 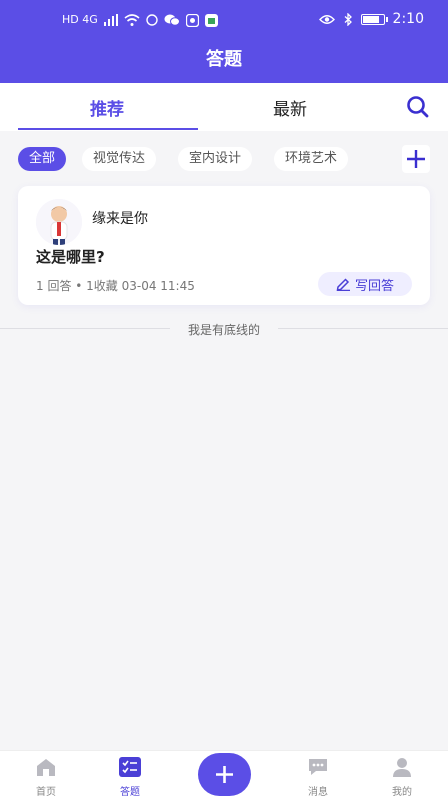 I want to click on child-avatar-icon, so click(x=59, y=222).